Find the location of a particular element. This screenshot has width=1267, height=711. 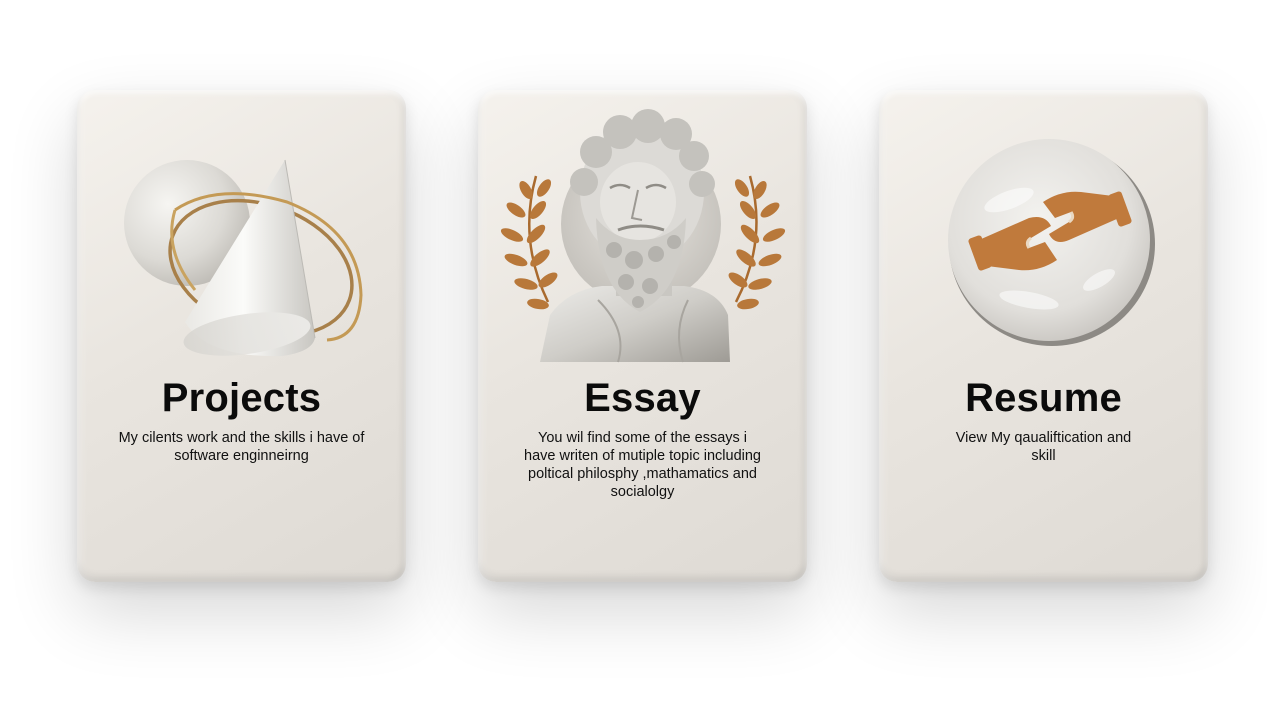

handshake-icon is located at coordinates (1051, 242).